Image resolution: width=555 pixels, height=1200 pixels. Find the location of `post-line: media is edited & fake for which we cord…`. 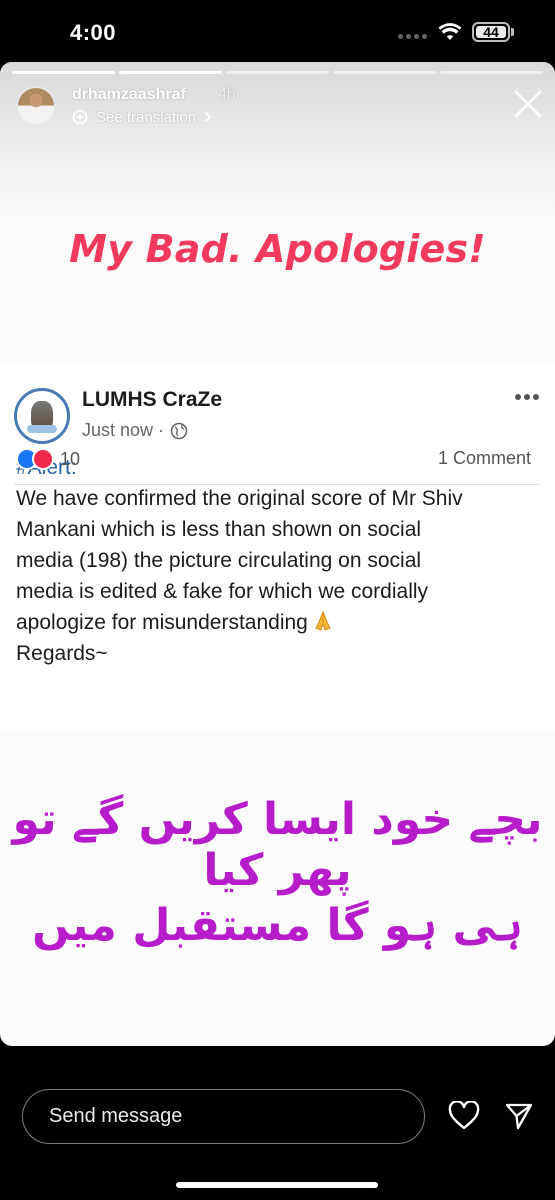

post-line: media is edited & fake for which we cord… is located at coordinates (222, 591).